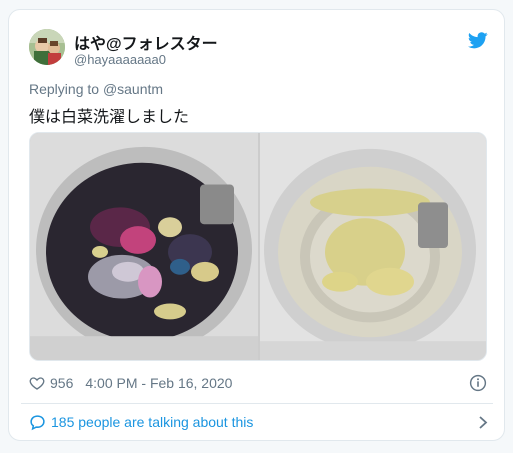 The height and width of the screenshot is (453, 513). I want to click on speech-bubble-icon, so click(37, 423).